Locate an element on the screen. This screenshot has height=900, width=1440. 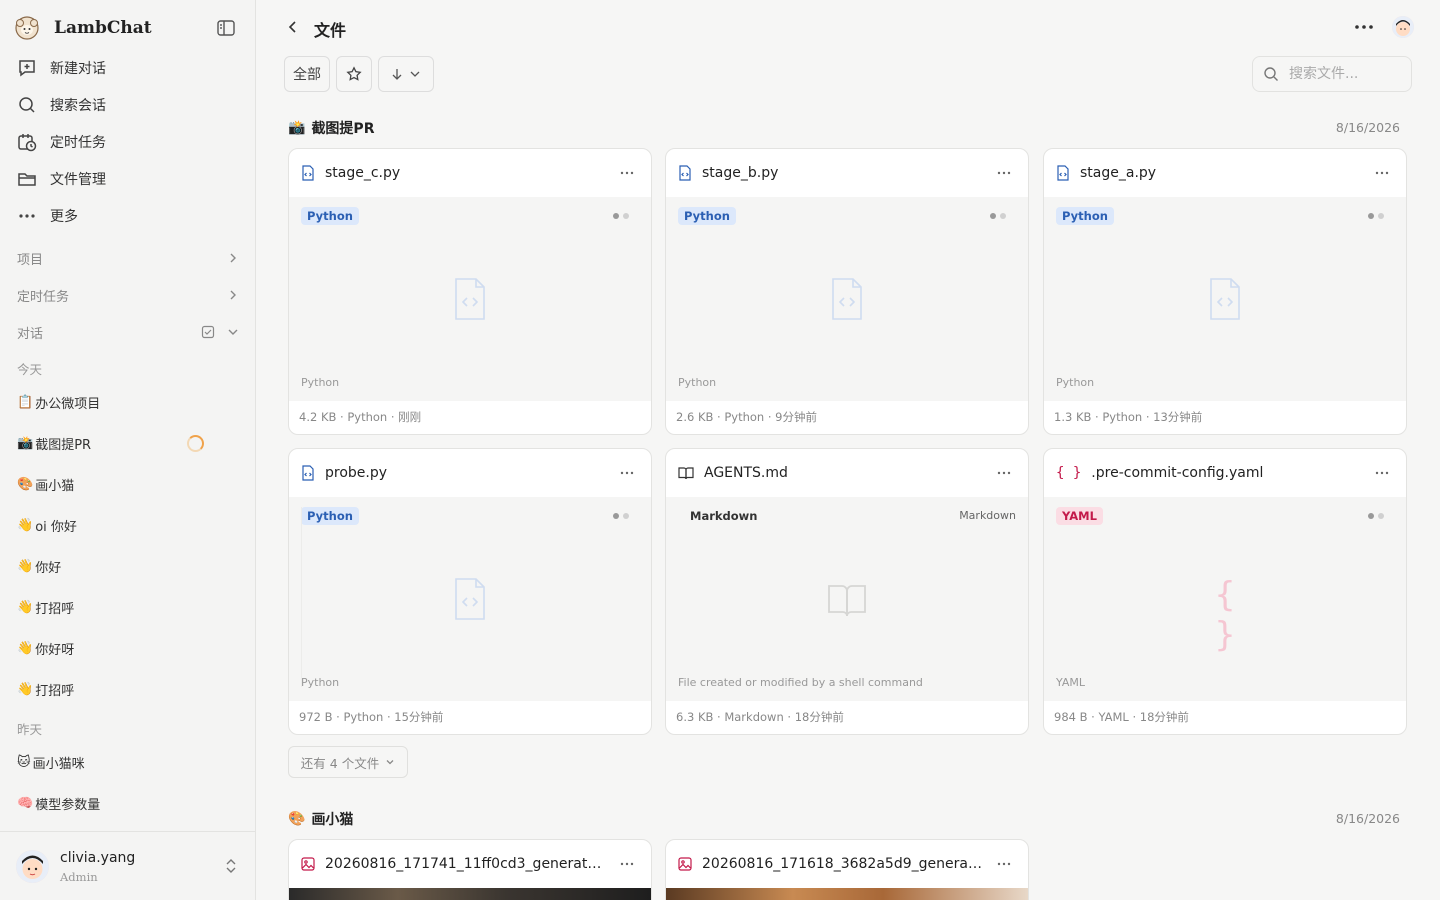
section-scheduled: 定时任务 is located at coordinates (128, 295).